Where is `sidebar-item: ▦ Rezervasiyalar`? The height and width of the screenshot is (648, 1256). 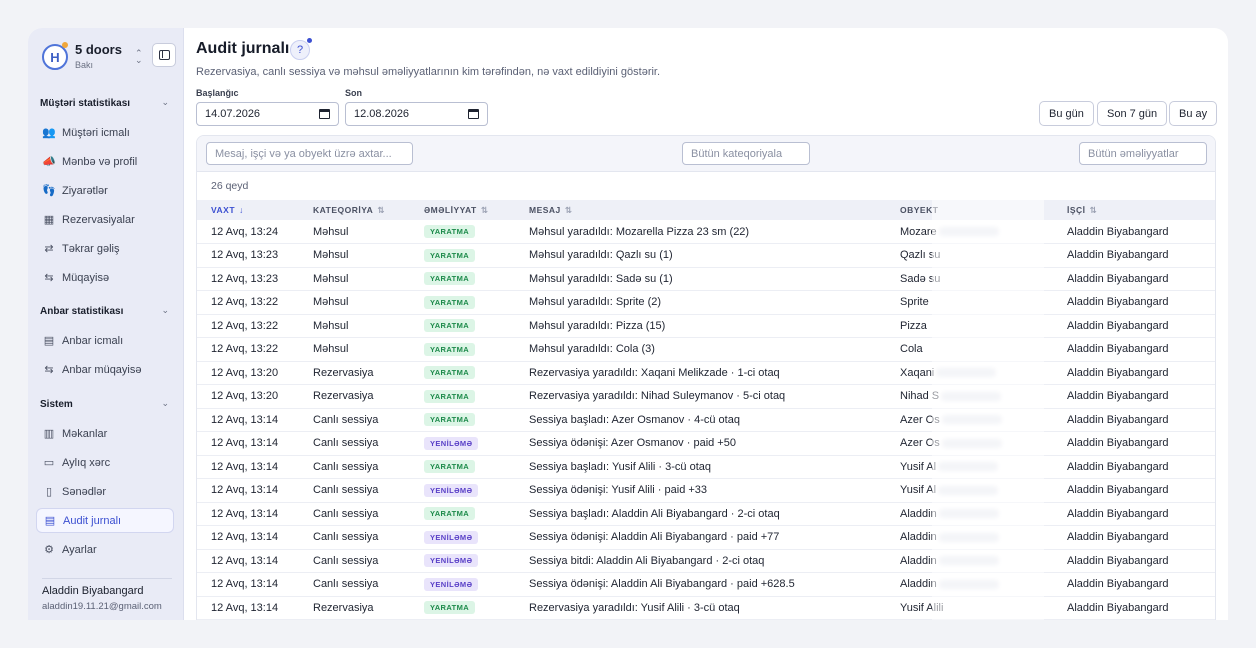
sidebar-item: ▦ Rezervasiyalar is located at coordinates (105, 219).